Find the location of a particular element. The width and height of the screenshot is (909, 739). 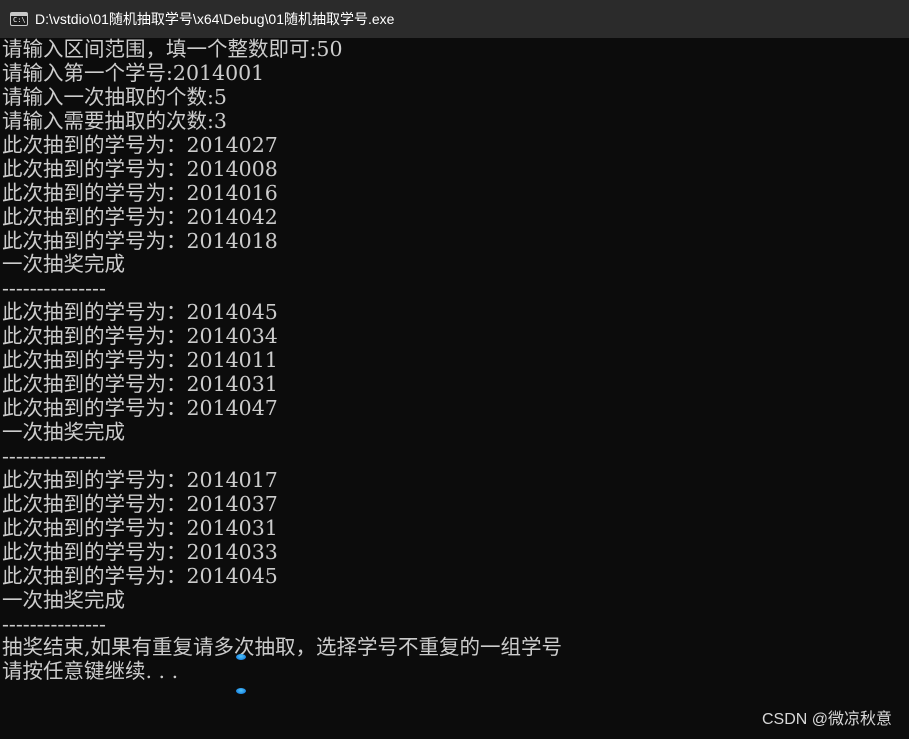

text-cursor-icon is located at coordinates (241, 691).